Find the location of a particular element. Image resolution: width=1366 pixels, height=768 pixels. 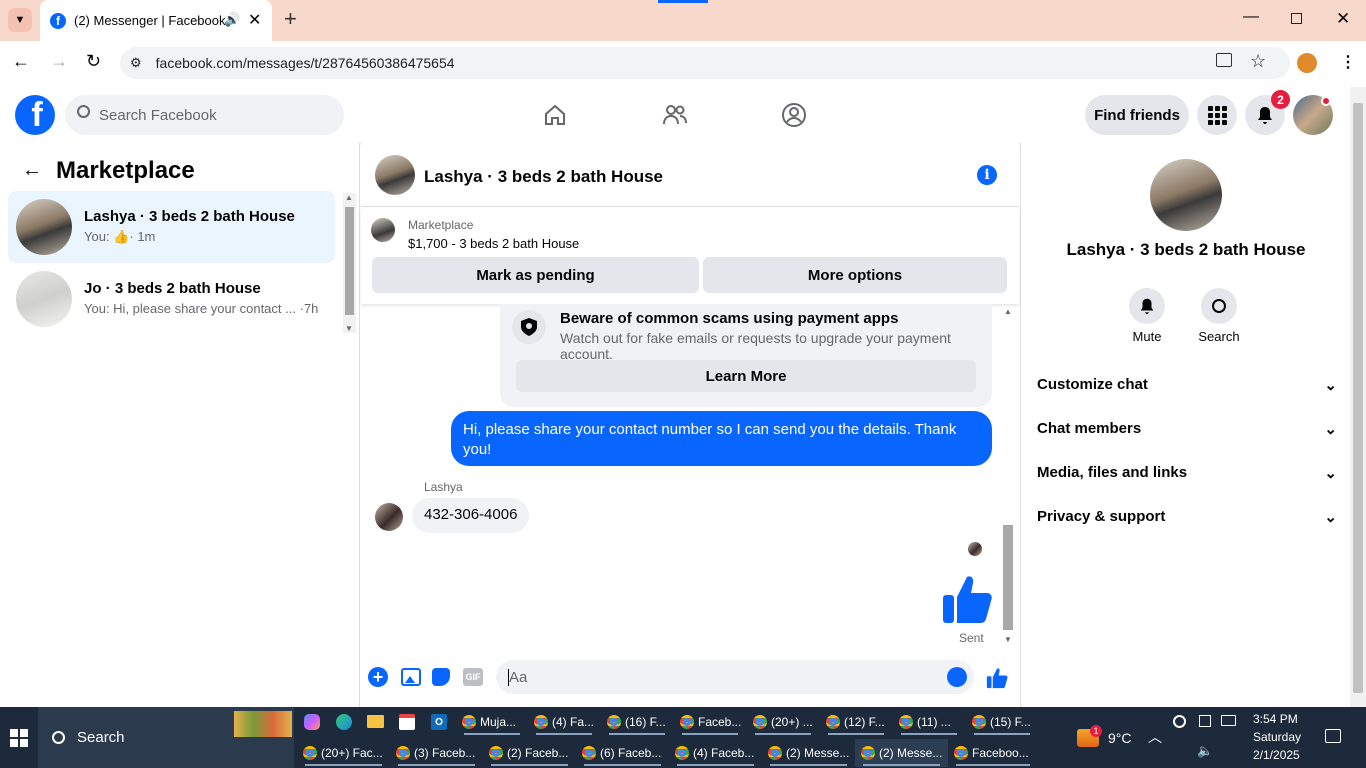

message-input: Aa is located at coordinates (735, 677).